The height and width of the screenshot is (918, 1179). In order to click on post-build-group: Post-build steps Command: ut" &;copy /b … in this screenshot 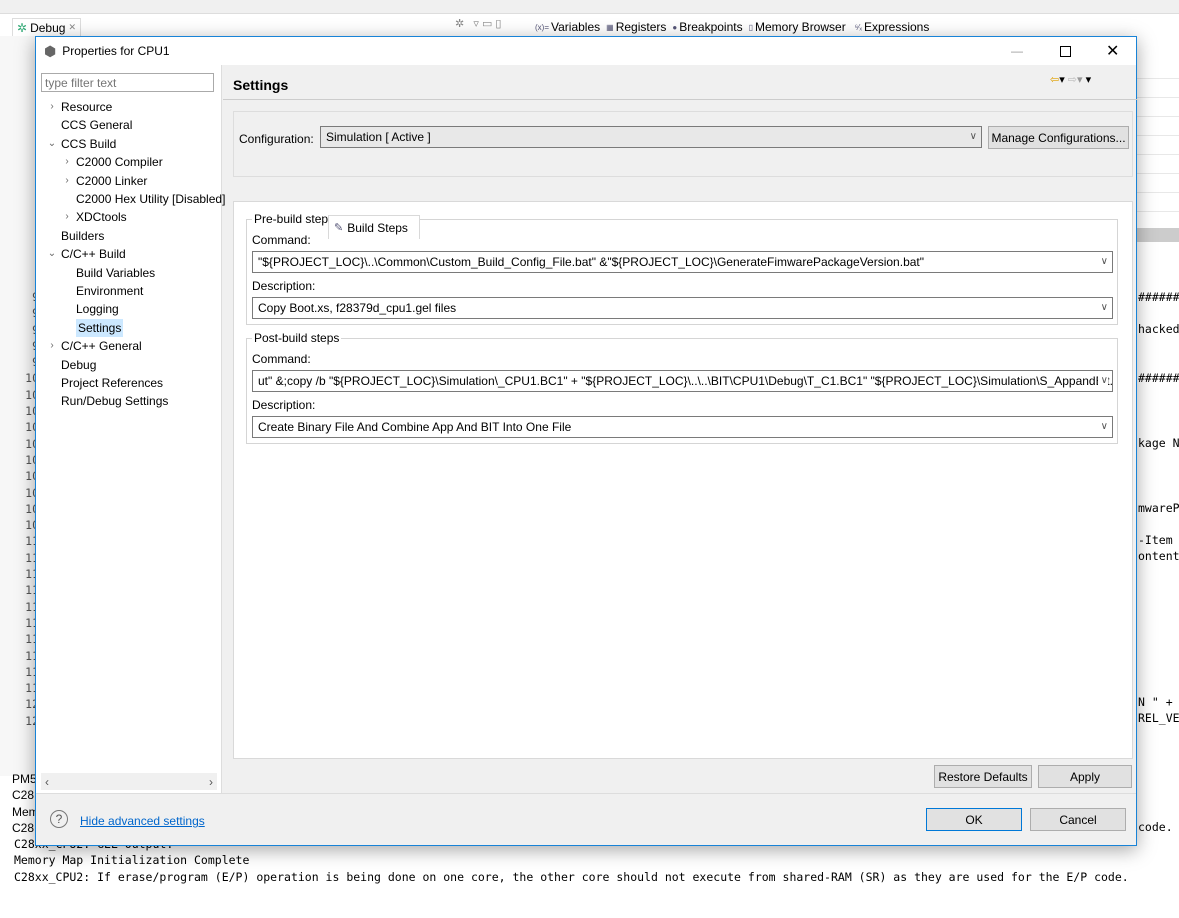, I will do `click(682, 387)`.